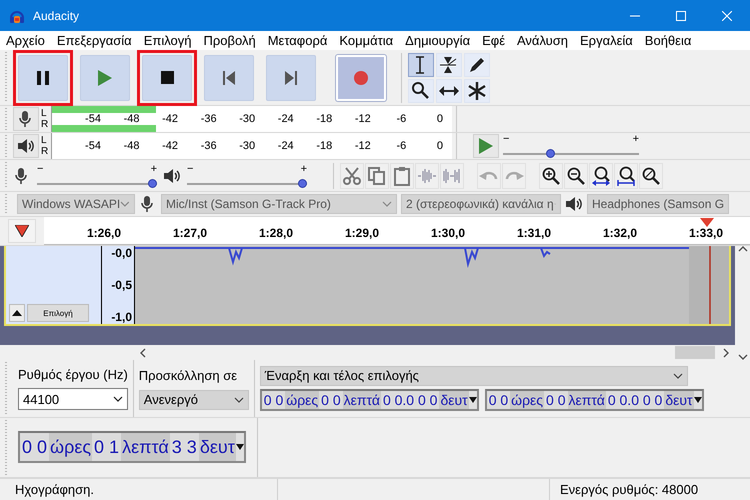 Image resolution: width=750 pixels, height=500 pixels. I want to click on fit-selection-button, so click(601, 175).